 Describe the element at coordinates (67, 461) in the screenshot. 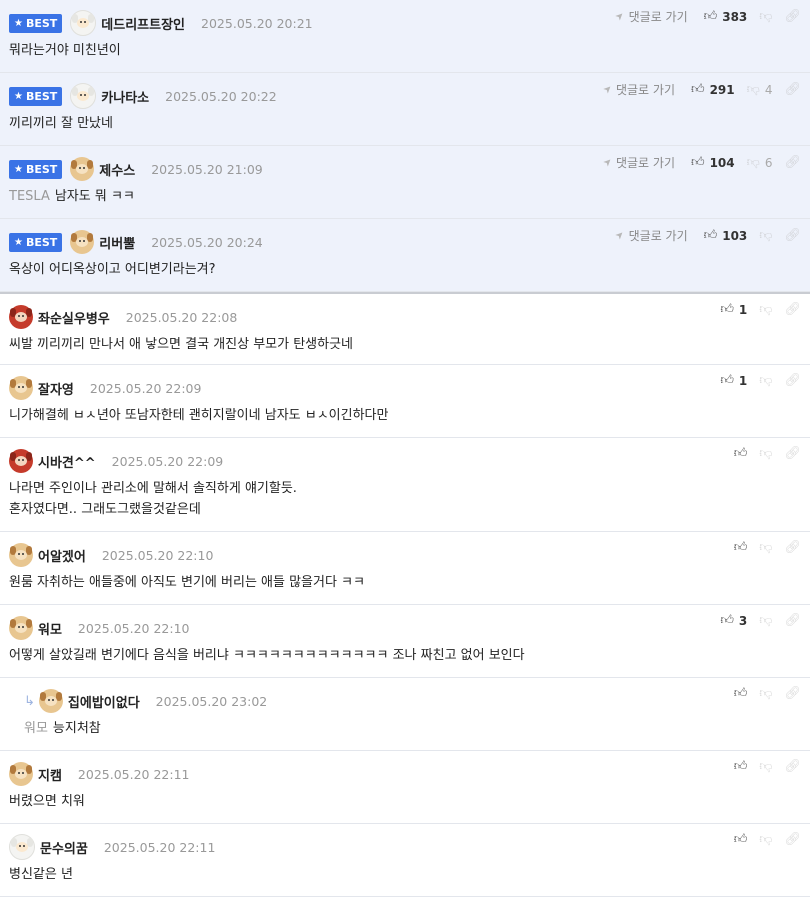

I see `author-nickname: 시바견^^` at that location.